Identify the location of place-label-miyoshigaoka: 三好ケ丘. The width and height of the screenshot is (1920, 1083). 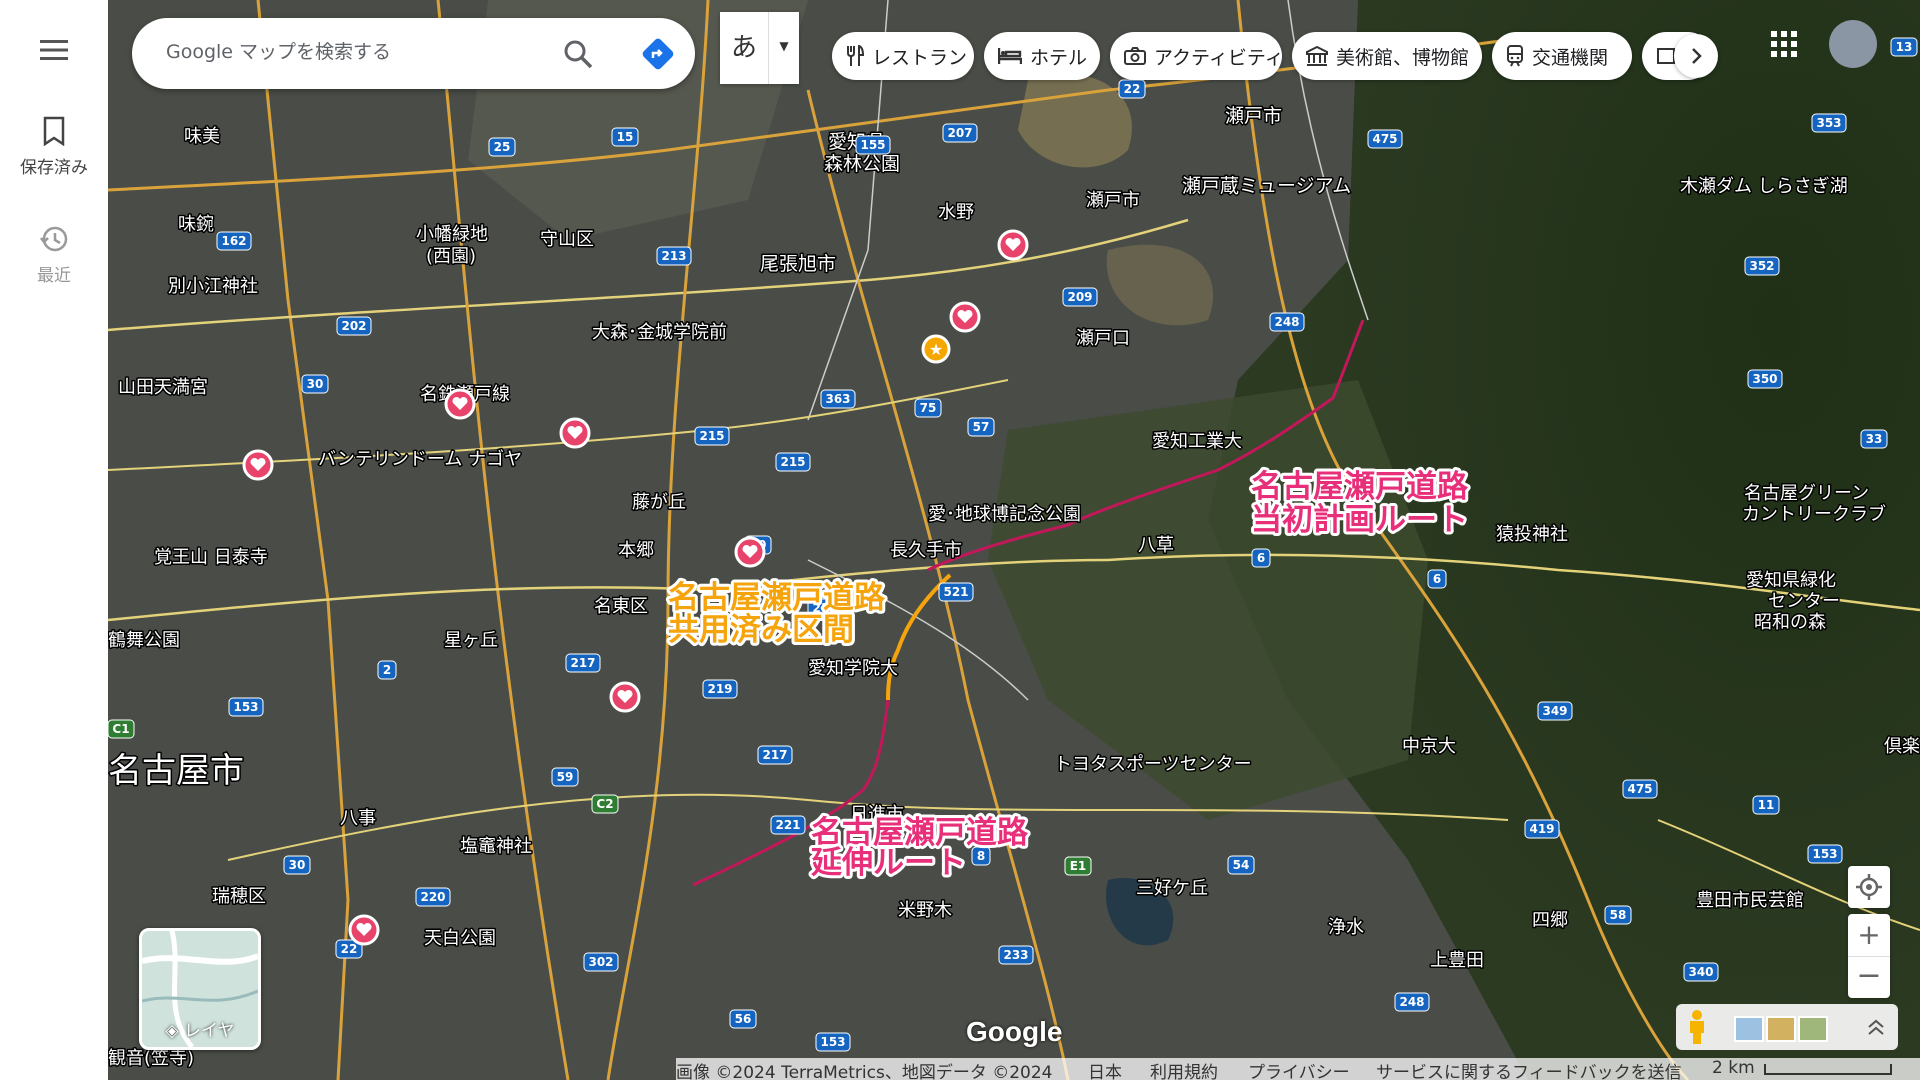
(1172, 889).